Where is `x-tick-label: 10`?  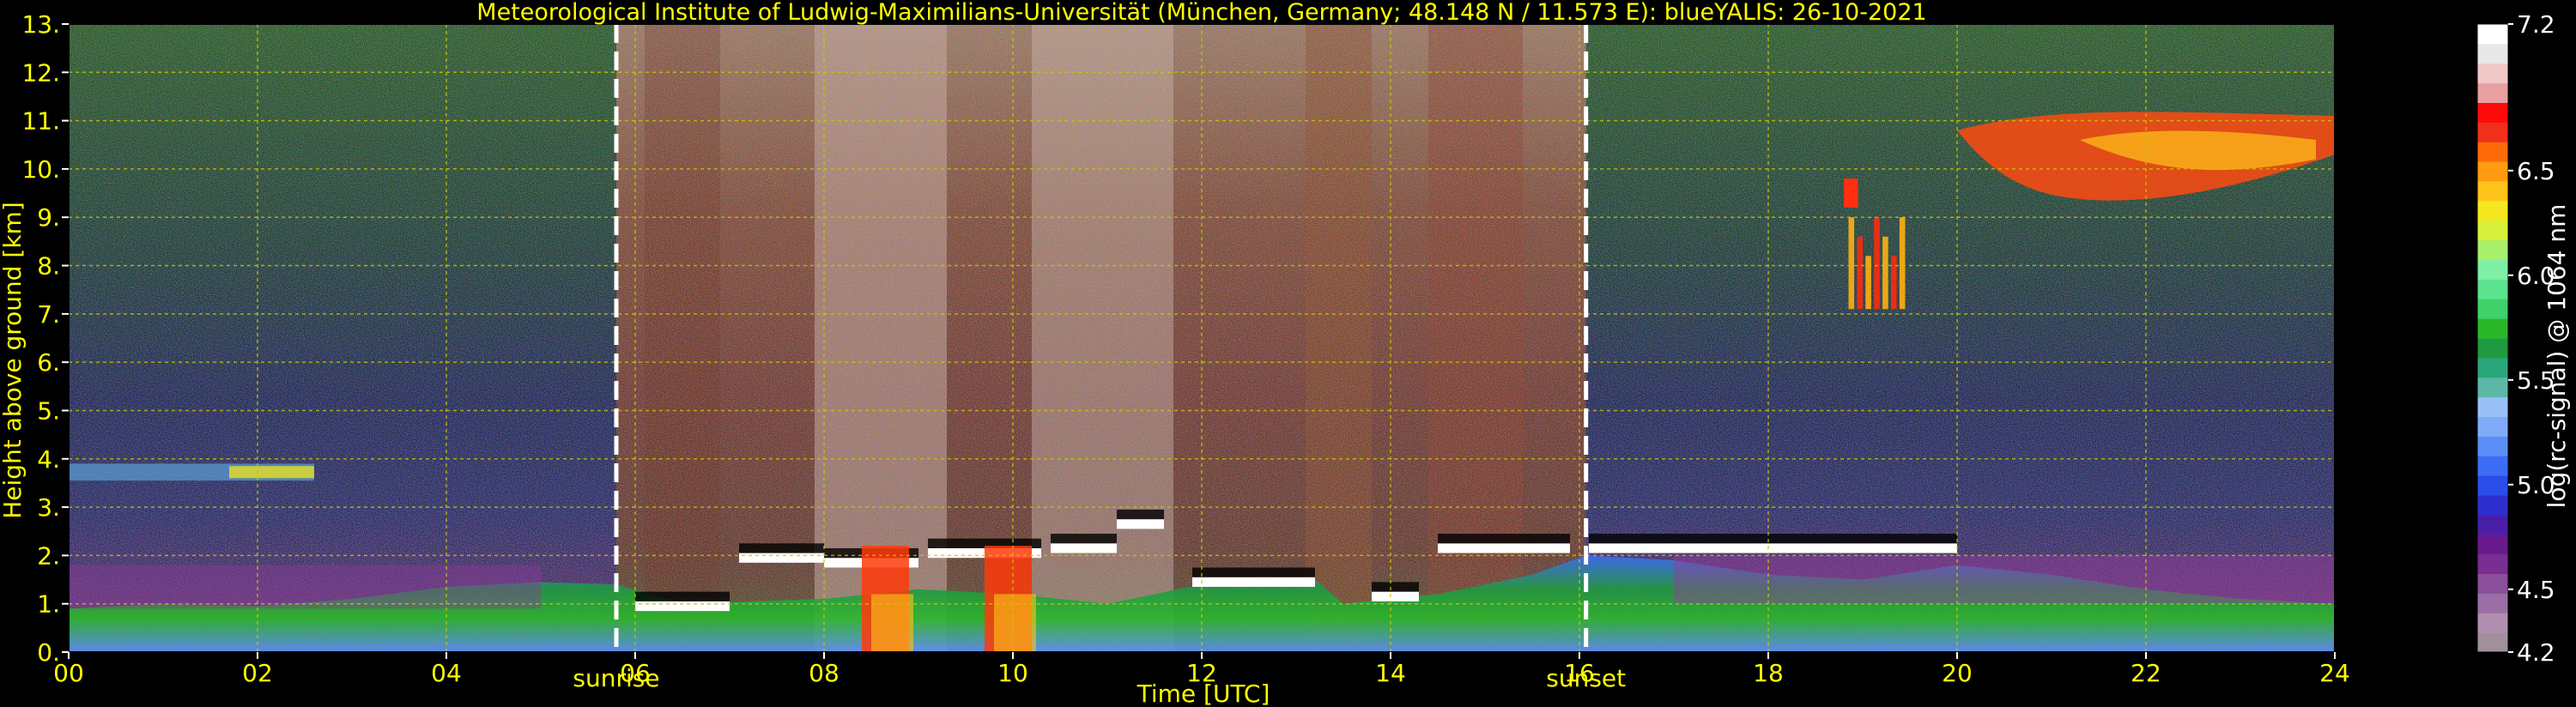 x-tick-label: 10 is located at coordinates (1012, 673).